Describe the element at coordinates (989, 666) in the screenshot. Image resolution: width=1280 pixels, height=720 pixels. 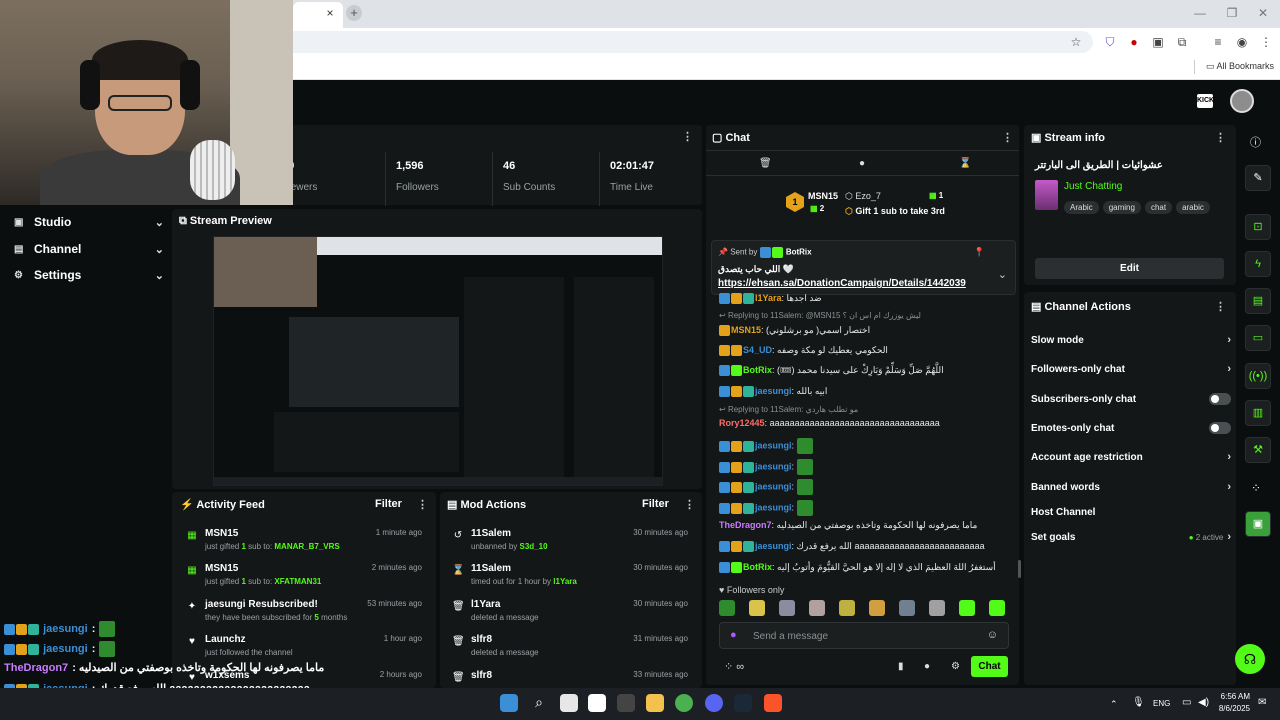
I see `chat-send-button: Chat` at that location.